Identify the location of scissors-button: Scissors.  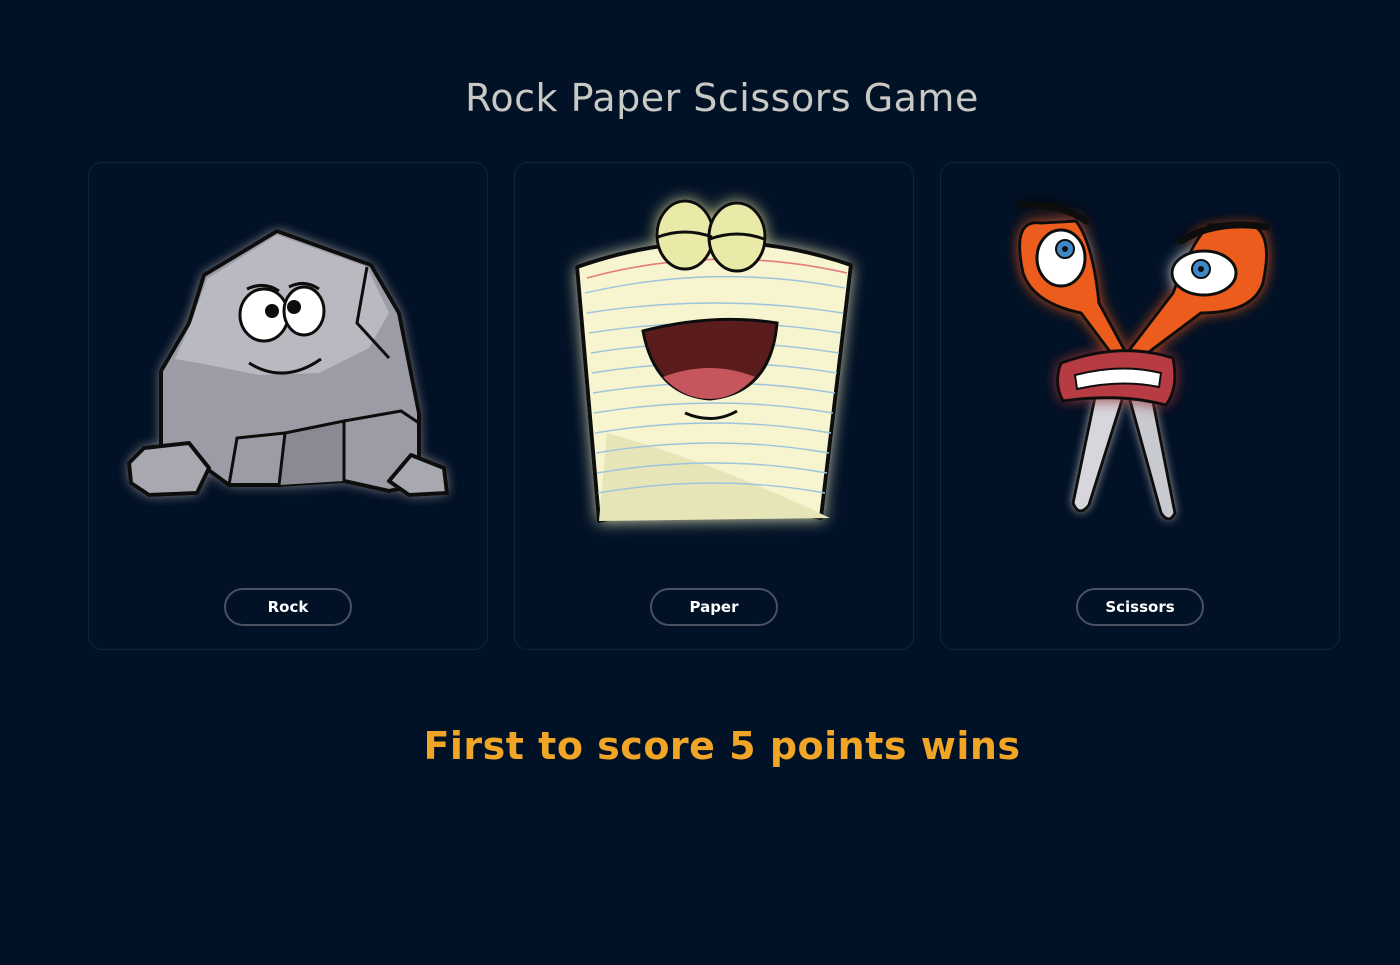
(1140, 607).